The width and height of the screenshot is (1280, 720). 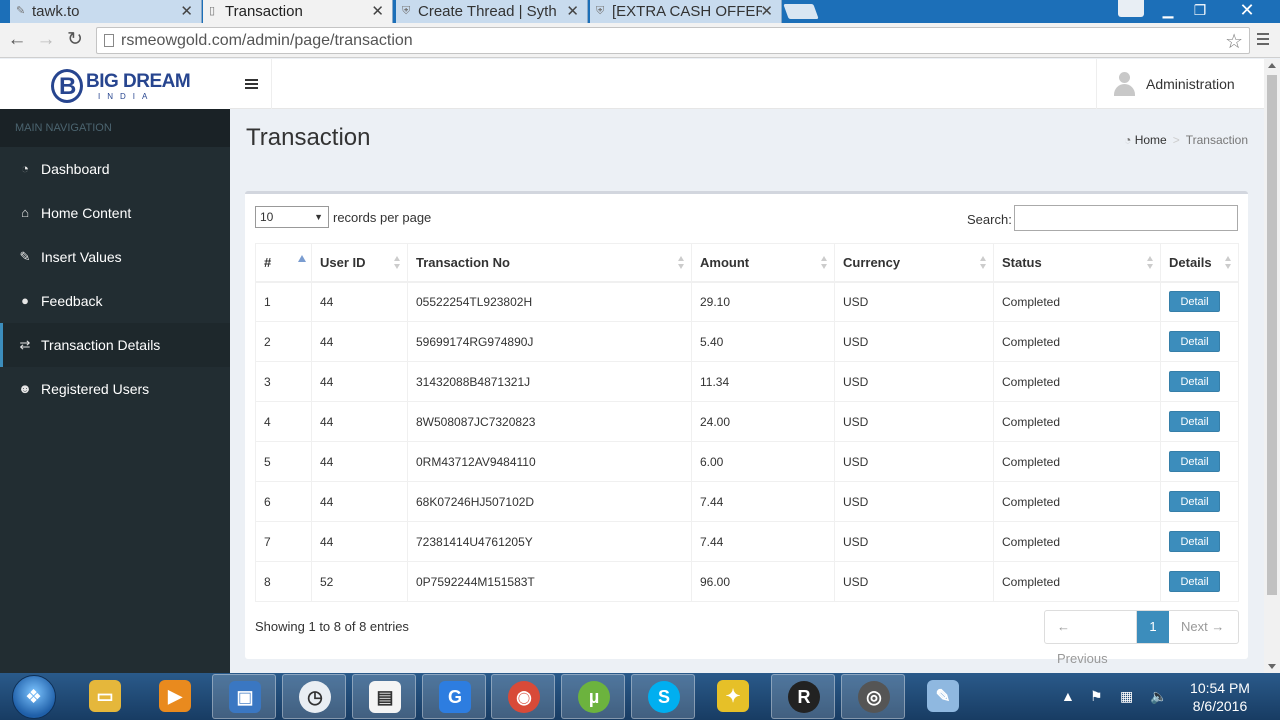 What do you see at coordinates (1272, 335) in the screenshot?
I see `scrollbar-thumb` at bounding box center [1272, 335].